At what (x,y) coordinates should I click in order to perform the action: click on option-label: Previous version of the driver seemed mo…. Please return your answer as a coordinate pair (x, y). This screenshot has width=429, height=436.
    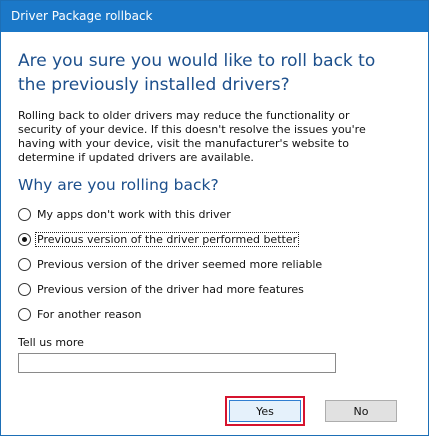
    Looking at the image, I should click on (180, 264).